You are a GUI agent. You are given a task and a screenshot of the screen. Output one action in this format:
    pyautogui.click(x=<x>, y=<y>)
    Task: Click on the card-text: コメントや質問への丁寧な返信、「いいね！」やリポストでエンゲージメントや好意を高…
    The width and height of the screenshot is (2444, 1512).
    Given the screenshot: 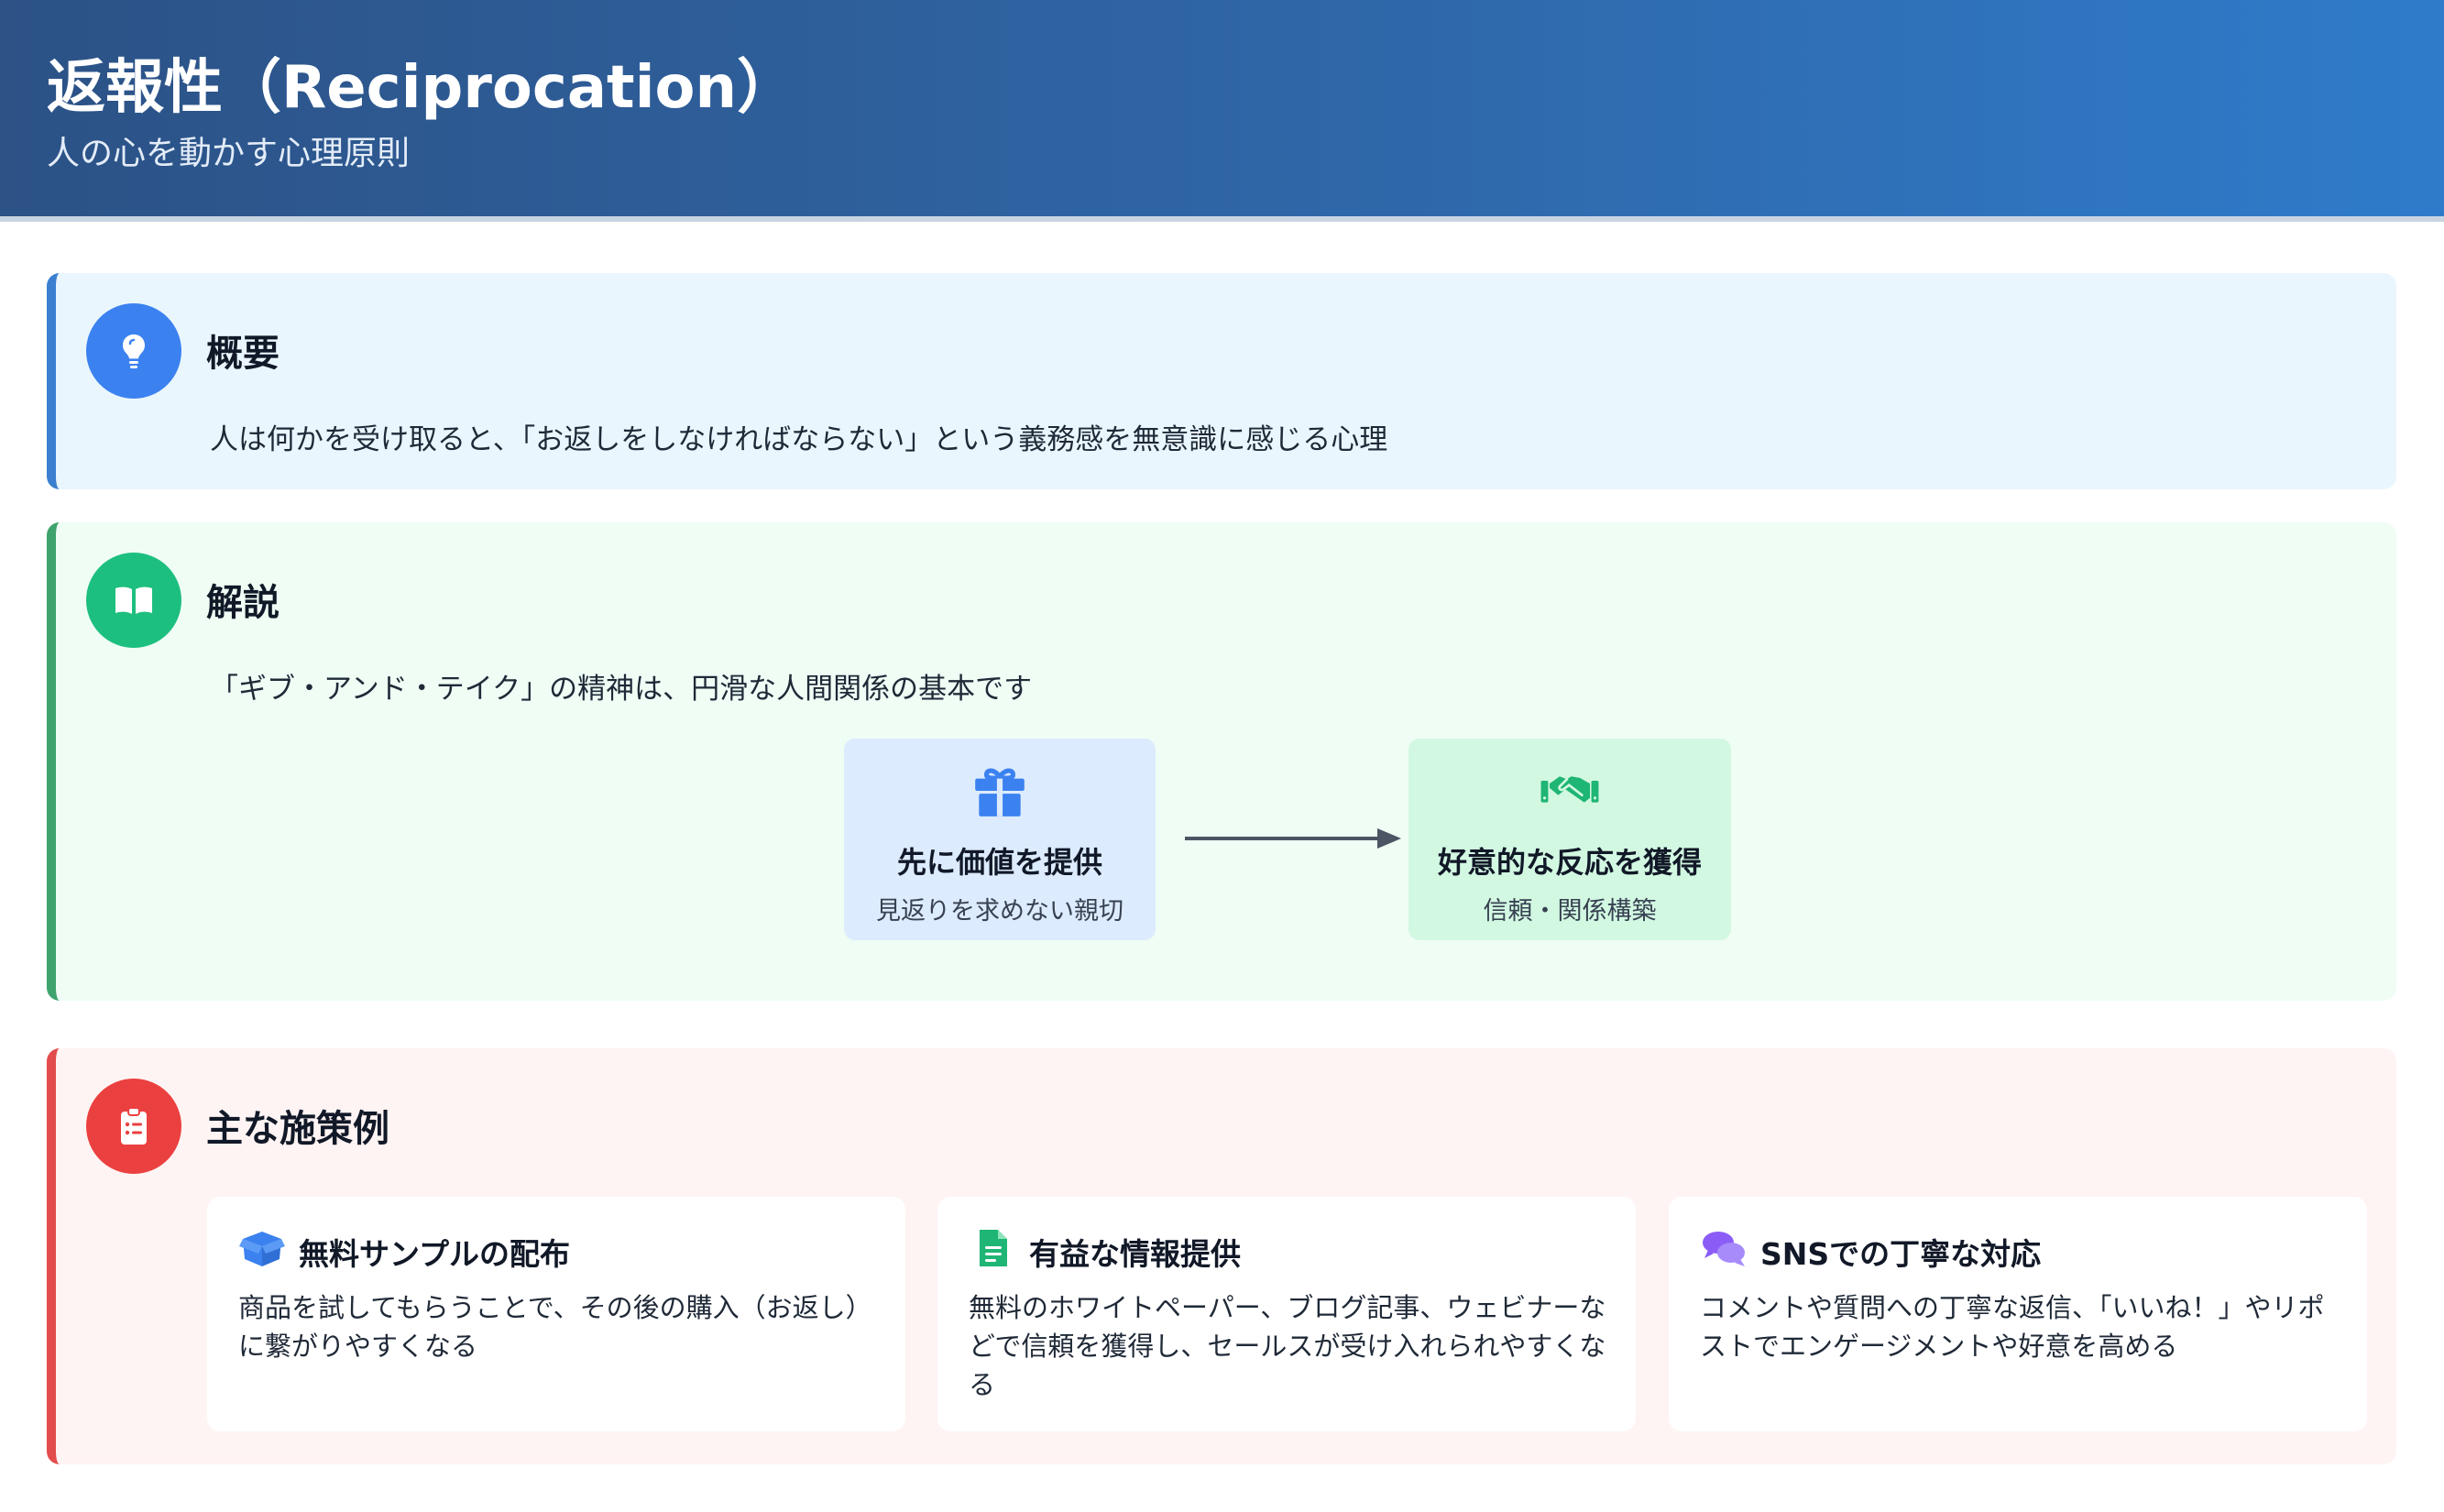 What is the action you would take?
    pyautogui.click(x=2013, y=1327)
    